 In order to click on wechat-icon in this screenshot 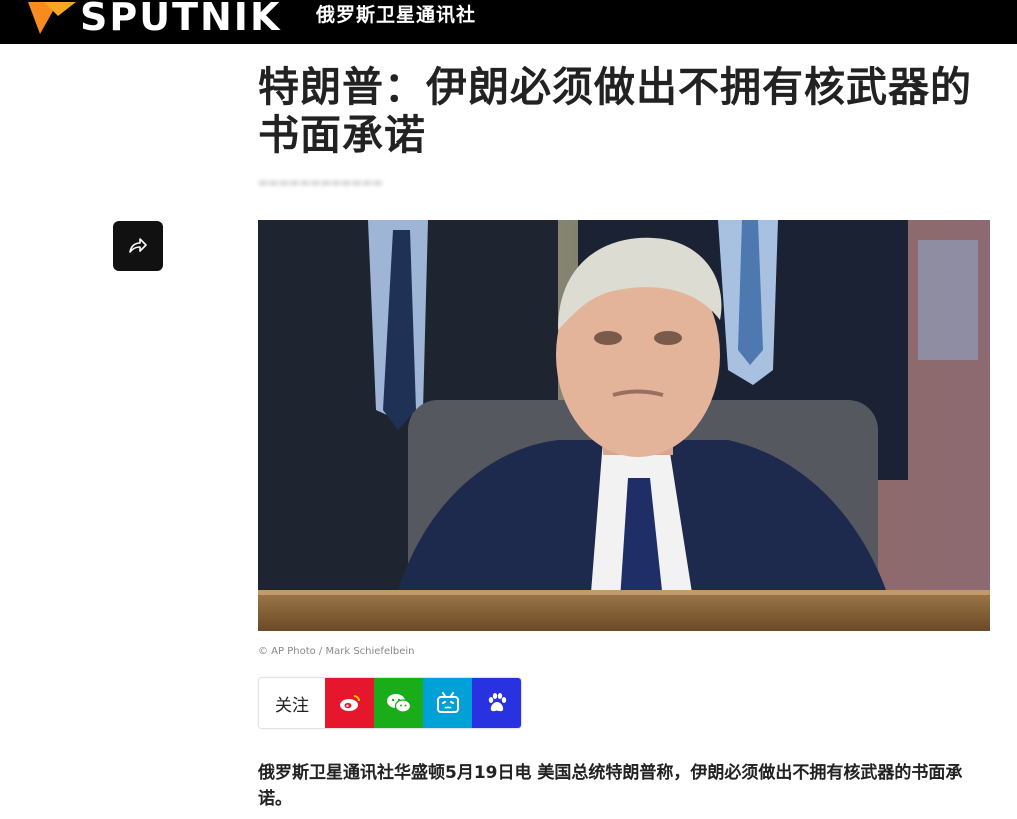, I will do `click(398, 703)`.